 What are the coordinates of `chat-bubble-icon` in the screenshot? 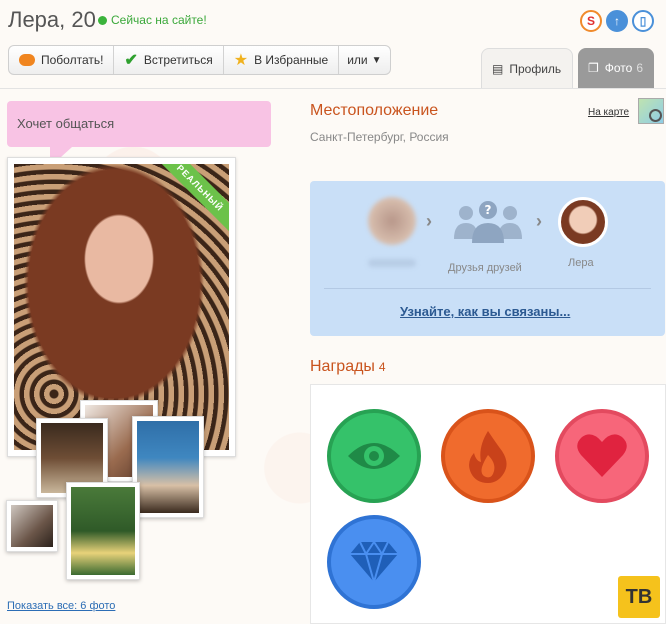 It's located at (27, 60).